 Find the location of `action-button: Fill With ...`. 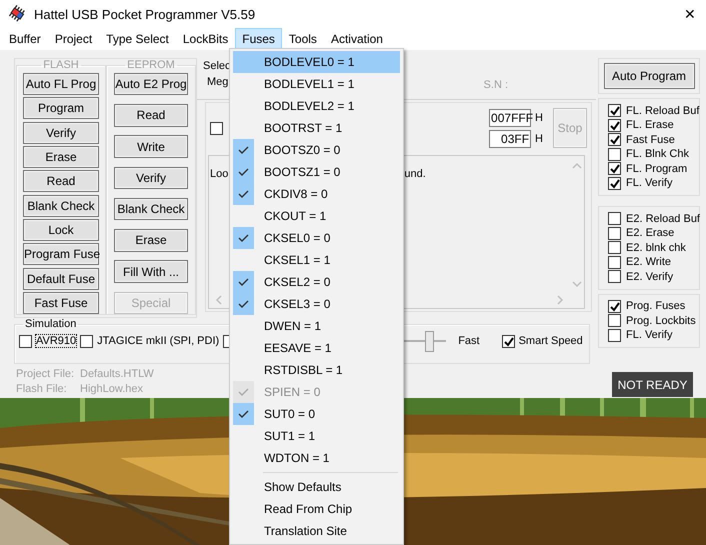

action-button: Fill With ... is located at coordinates (151, 271).